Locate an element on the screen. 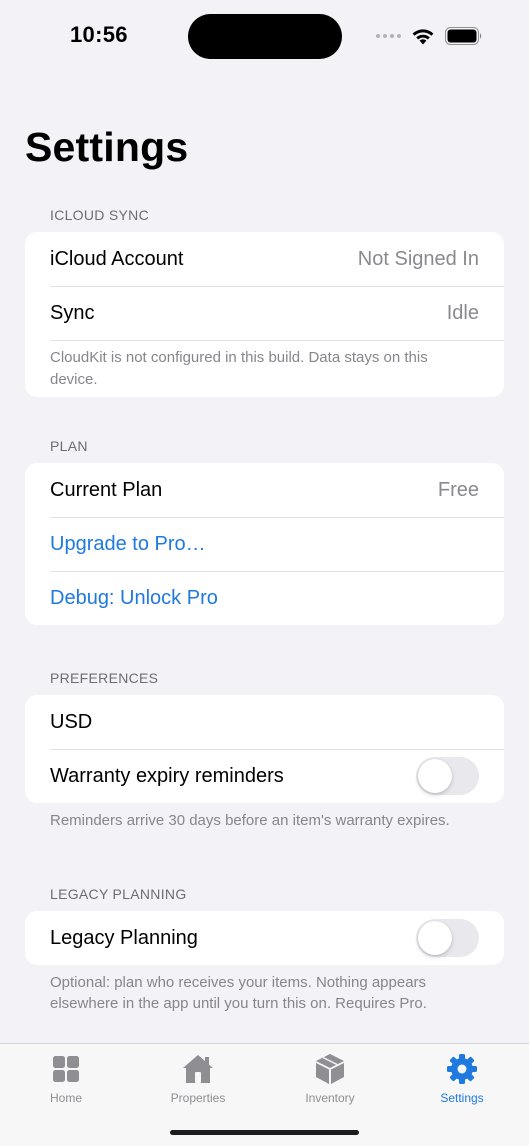  wifi-icon is located at coordinates (423, 37).